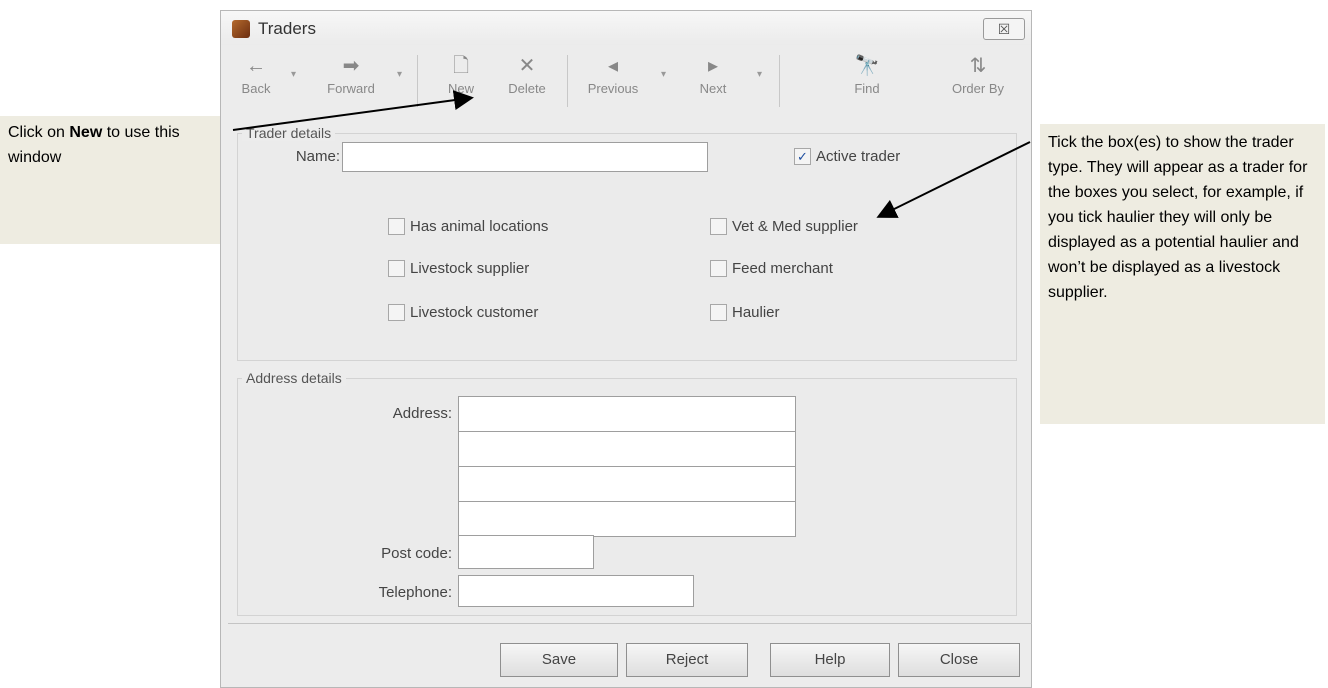 This screenshot has width=1328, height=688. What do you see at coordinates (718, 312) in the screenshot?
I see `haulier-checkbox` at bounding box center [718, 312].